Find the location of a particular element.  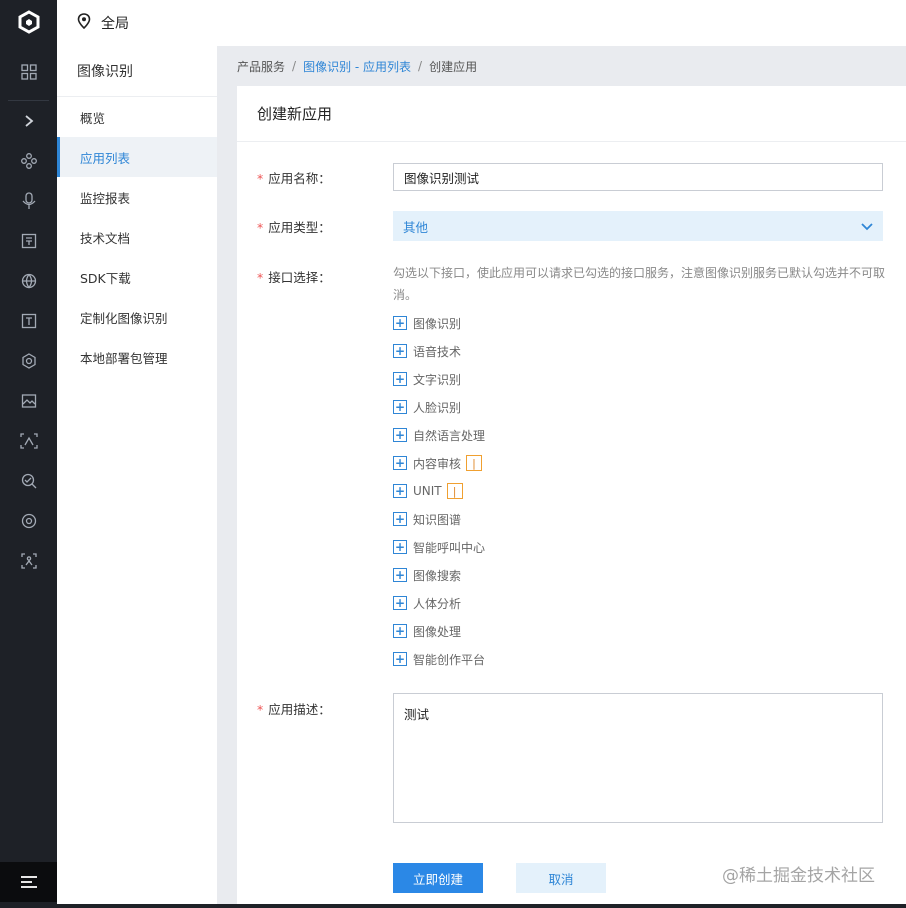

sidebar-title: 图像识别 is located at coordinates (137, 71).